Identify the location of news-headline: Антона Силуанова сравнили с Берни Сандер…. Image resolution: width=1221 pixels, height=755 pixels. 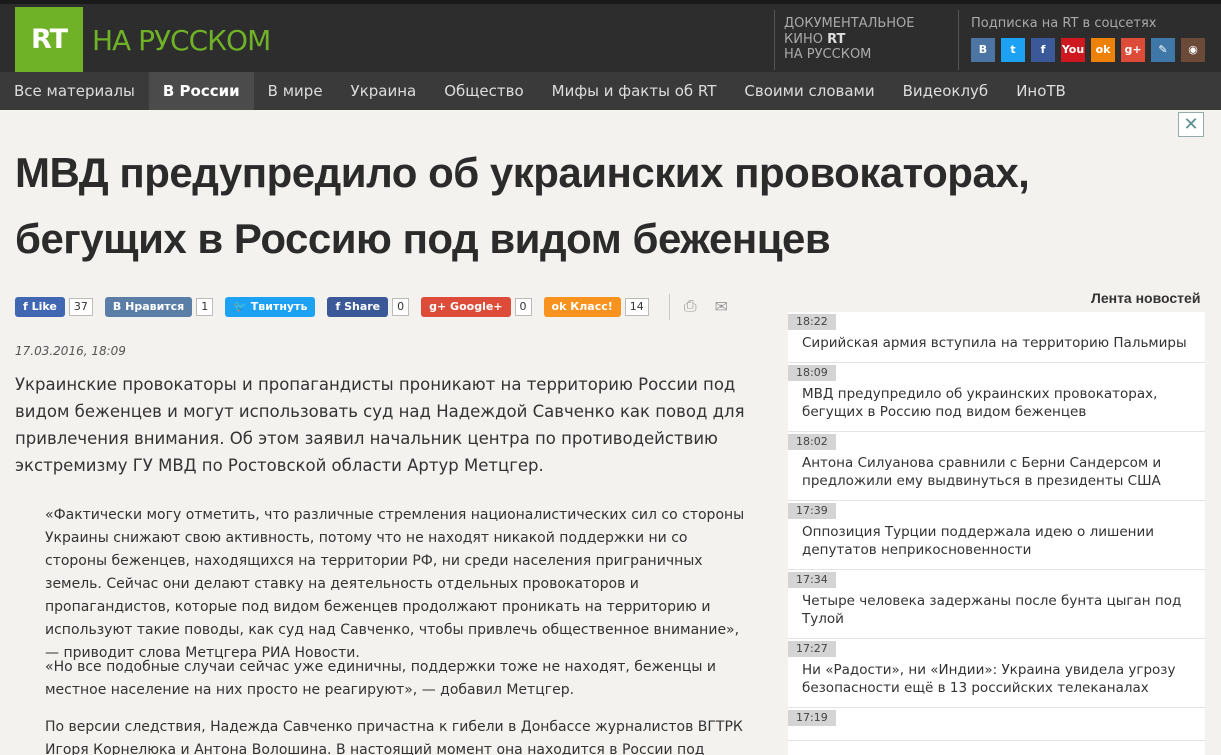
(996, 475).